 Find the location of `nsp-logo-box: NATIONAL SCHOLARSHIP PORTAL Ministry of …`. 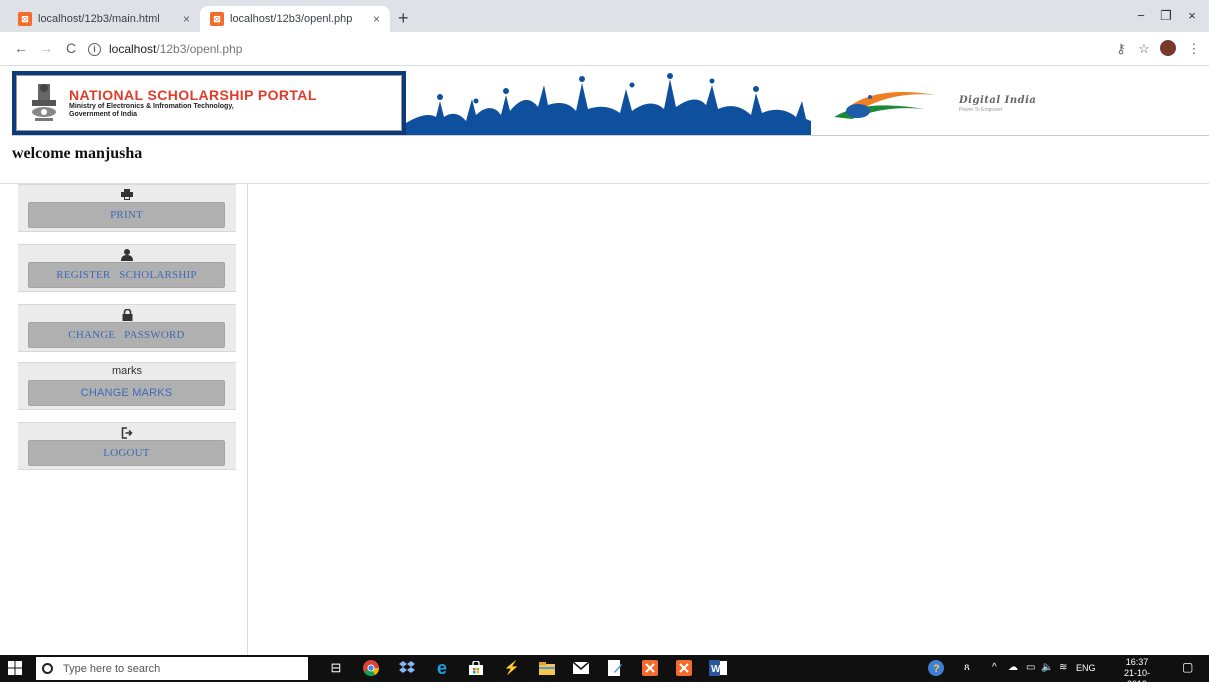

nsp-logo-box: NATIONAL SCHOLARSHIP PORTAL Ministry of … is located at coordinates (209, 103).